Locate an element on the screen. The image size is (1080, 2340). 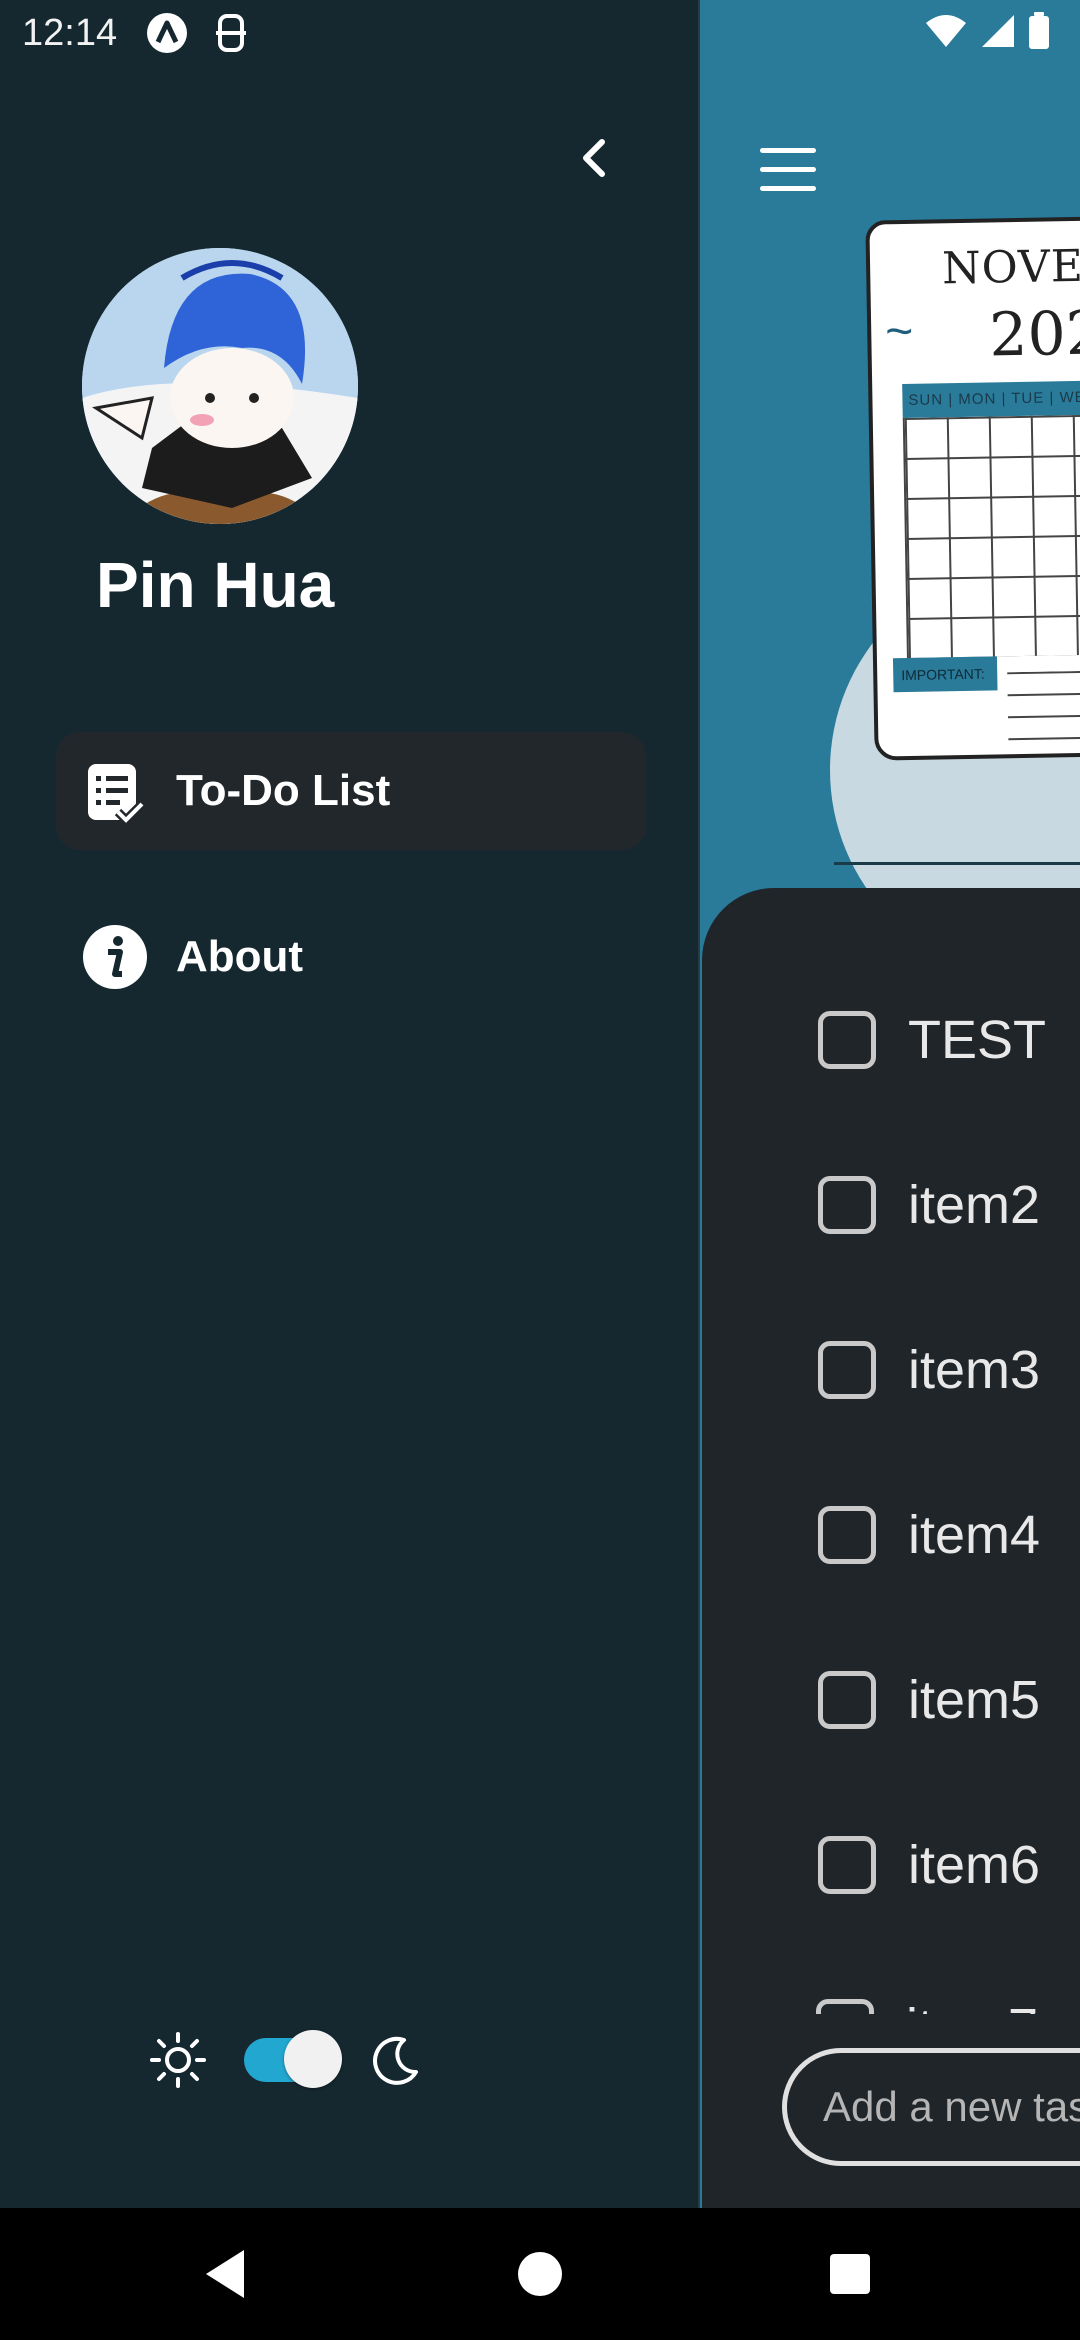
calendar-important-label: IMPORTANT: is located at coordinates (945, 674).